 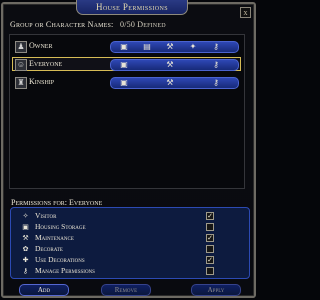 What do you see at coordinates (49, 248) in the screenshot?
I see `permission-label: Decorate` at bounding box center [49, 248].